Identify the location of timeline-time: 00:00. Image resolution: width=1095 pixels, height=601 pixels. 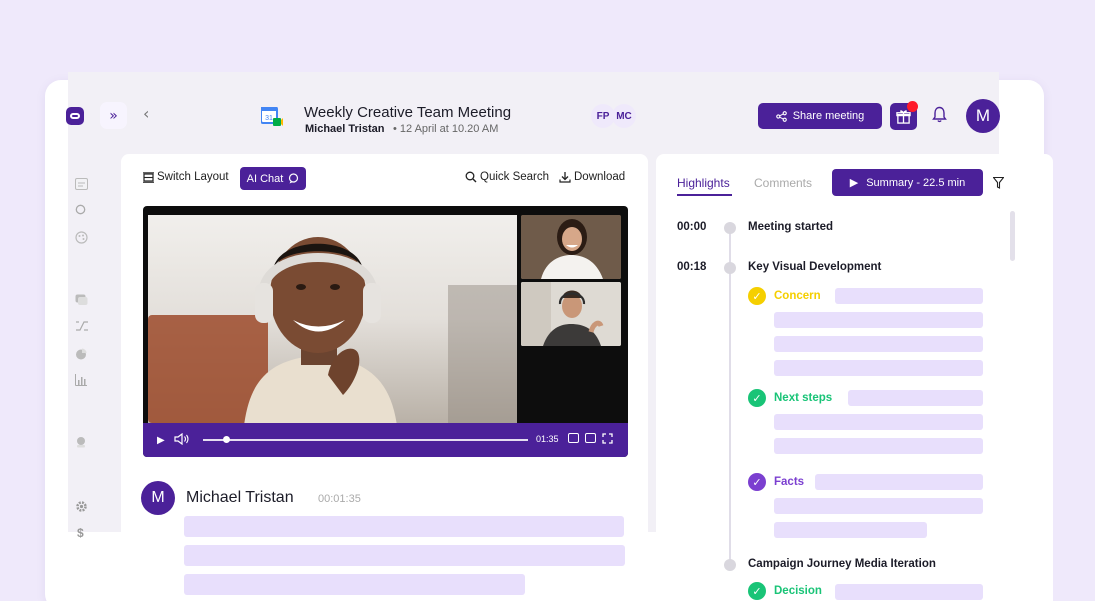
(691, 227).